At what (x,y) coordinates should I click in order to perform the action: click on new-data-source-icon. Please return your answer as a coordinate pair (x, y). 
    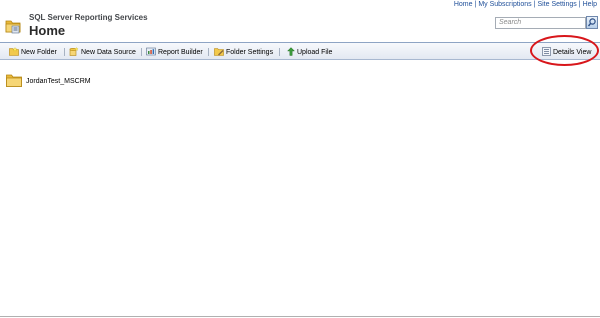
    Looking at the image, I should click on (75, 52).